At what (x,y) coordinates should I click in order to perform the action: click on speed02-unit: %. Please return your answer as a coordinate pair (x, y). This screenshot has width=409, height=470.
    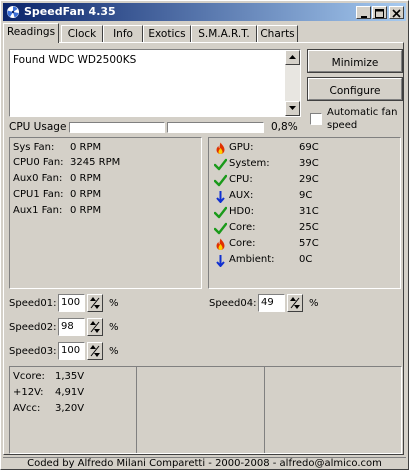
    Looking at the image, I should click on (114, 327).